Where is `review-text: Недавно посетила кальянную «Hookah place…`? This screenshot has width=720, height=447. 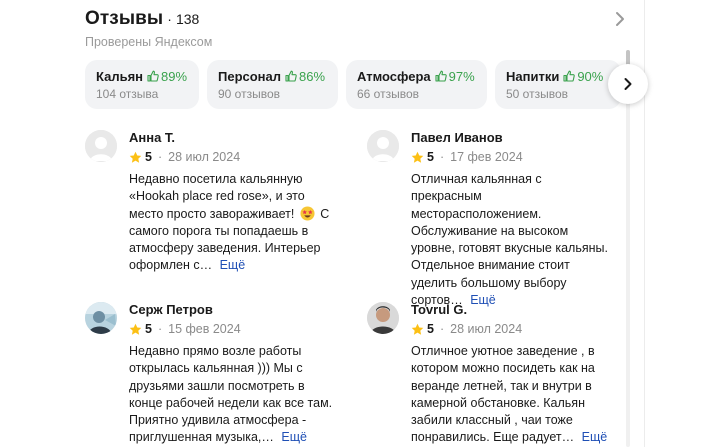 review-text: Недавно посетила кальянную «Hookah place… is located at coordinates (231, 223).